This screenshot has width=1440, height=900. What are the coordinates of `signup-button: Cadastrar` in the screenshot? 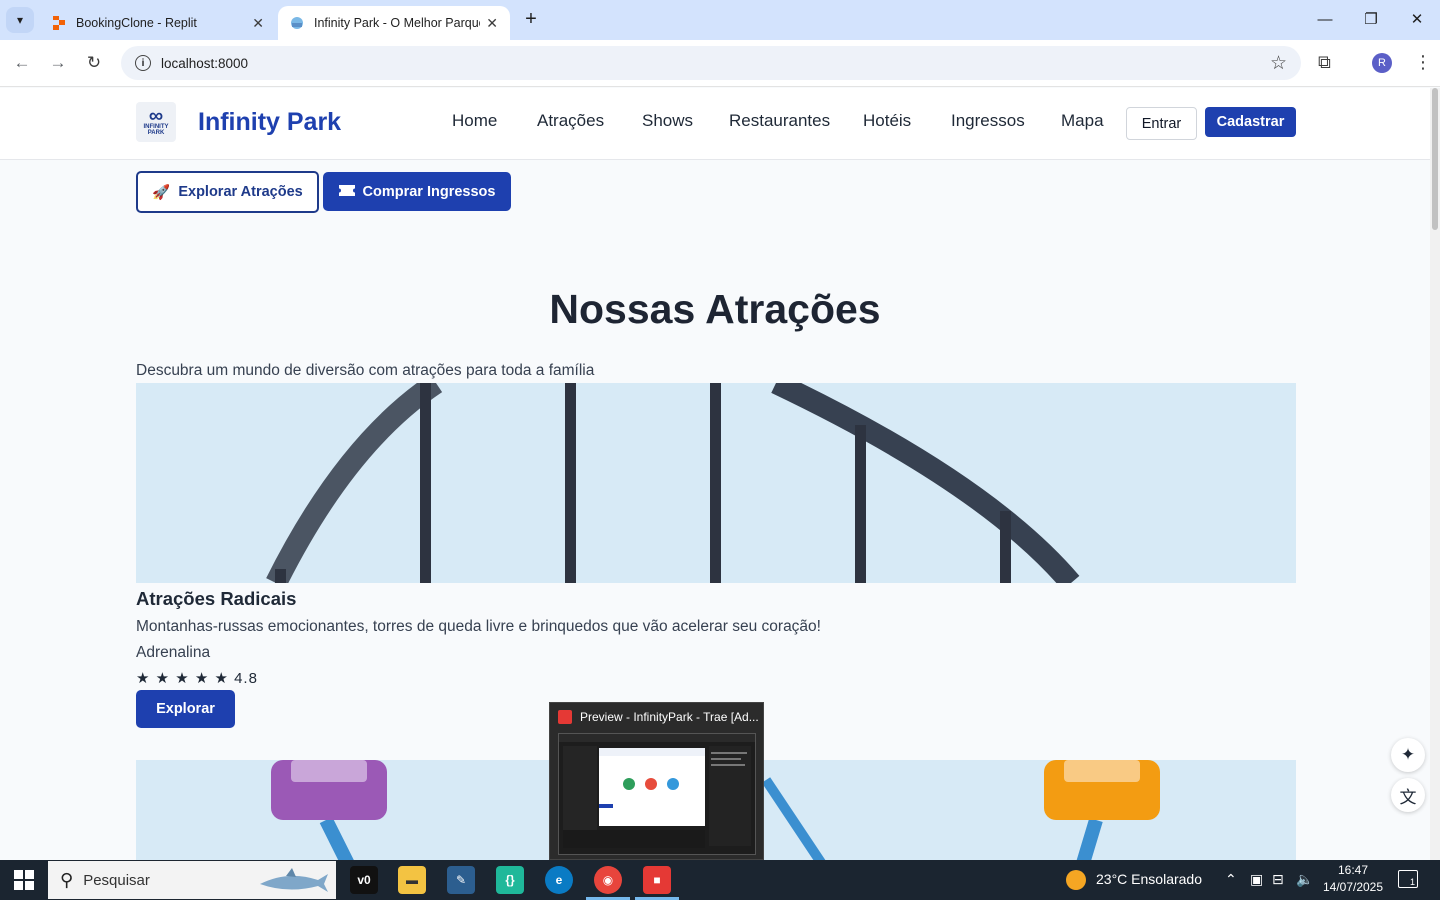 It's located at (1250, 122).